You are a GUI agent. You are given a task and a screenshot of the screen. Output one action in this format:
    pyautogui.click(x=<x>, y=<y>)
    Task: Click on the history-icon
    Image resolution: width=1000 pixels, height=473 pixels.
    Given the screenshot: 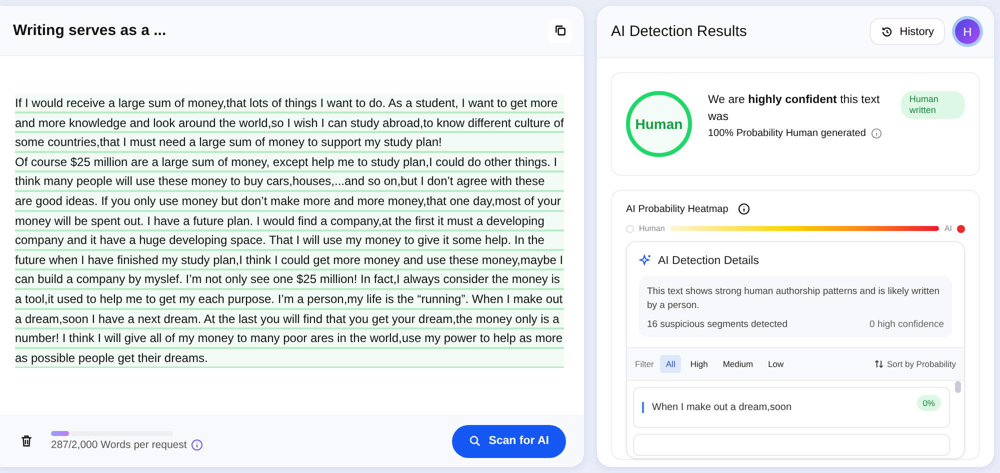 What is the action you would take?
    pyautogui.click(x=886, y=32)
    